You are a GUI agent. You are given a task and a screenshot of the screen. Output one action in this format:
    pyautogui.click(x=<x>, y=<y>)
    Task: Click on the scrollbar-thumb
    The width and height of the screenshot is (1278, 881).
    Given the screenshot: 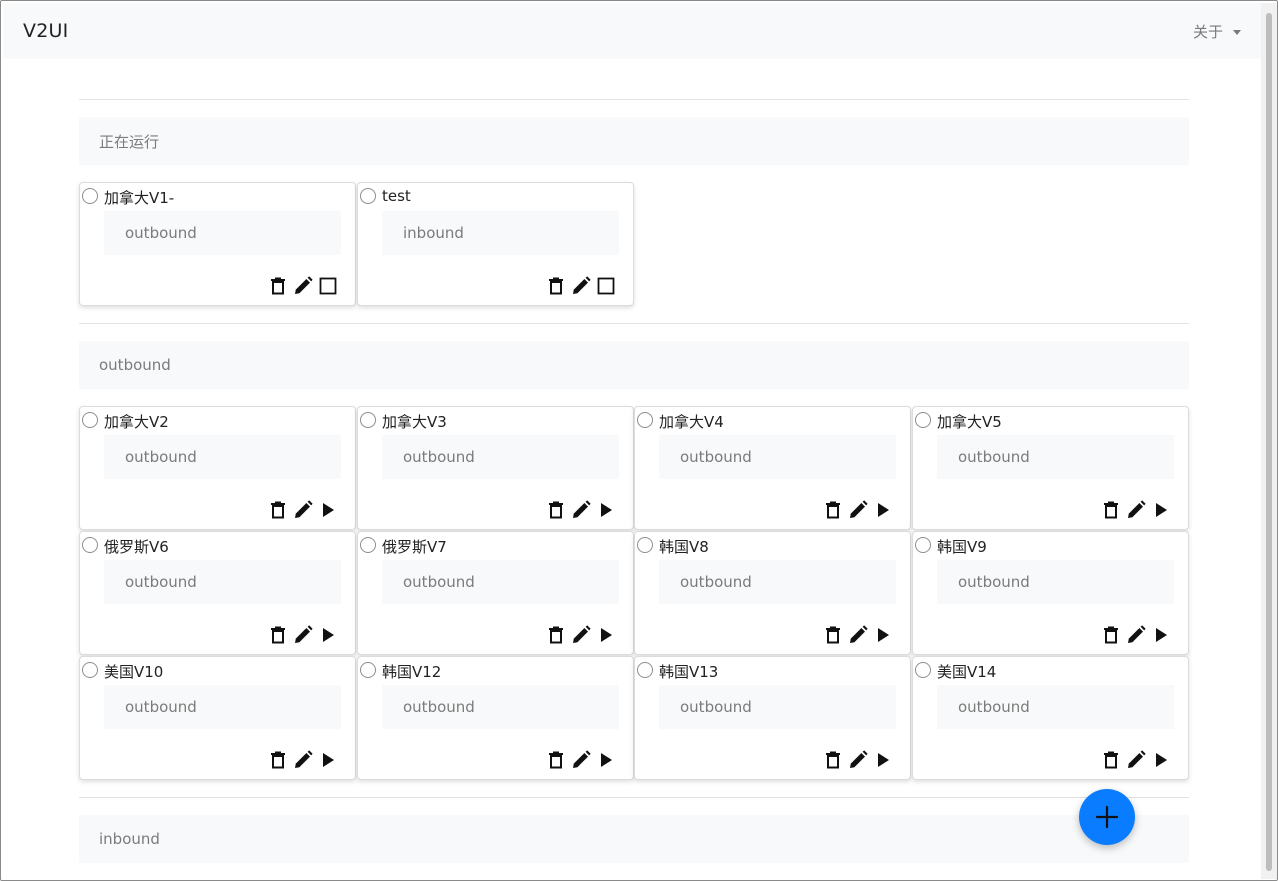 What is the action you would take?
    pyautogui.click(x=1269, y=442)
    